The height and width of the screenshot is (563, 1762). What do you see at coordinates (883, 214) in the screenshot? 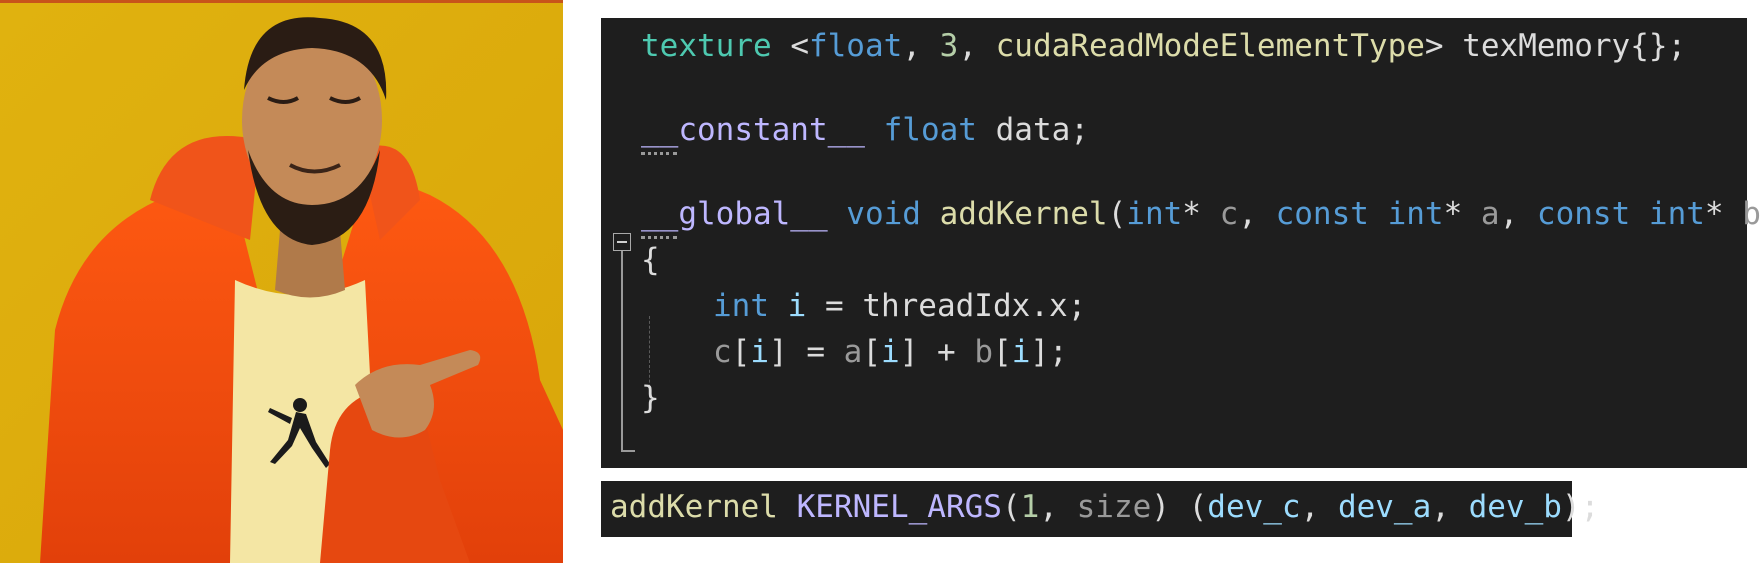
I see `type-void: void` at bounding box center [883, 214].